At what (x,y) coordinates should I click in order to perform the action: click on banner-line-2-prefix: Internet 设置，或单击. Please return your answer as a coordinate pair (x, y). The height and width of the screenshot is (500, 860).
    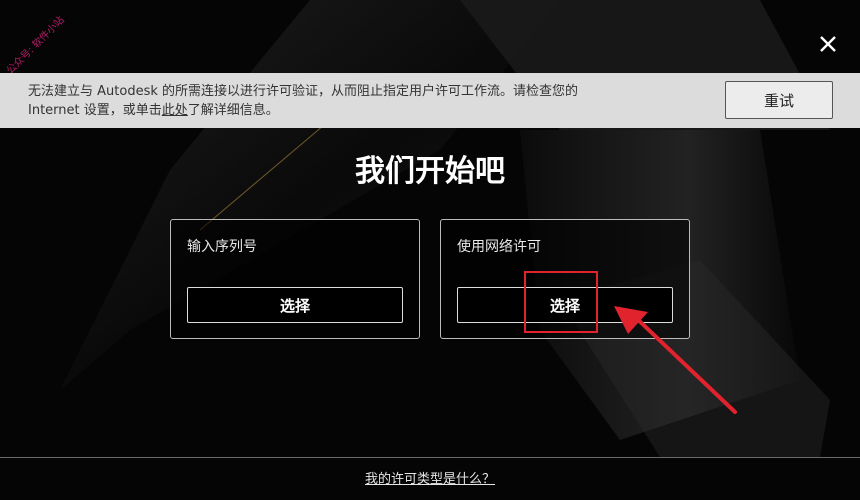
    Looking at the image, I should click on (95, 110).